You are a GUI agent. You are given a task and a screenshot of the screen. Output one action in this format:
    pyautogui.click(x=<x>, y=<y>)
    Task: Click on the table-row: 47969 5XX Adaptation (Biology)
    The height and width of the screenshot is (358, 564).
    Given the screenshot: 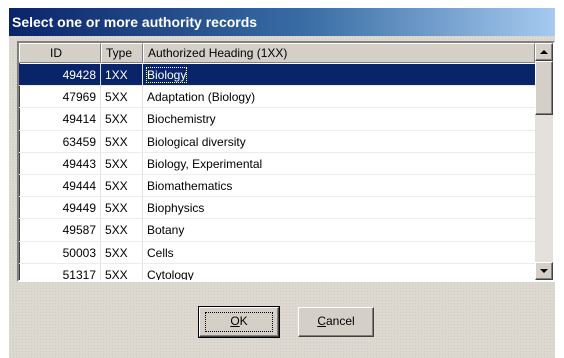 What is the action you would take?
    pyautogui.click(x=277, y=97)
    